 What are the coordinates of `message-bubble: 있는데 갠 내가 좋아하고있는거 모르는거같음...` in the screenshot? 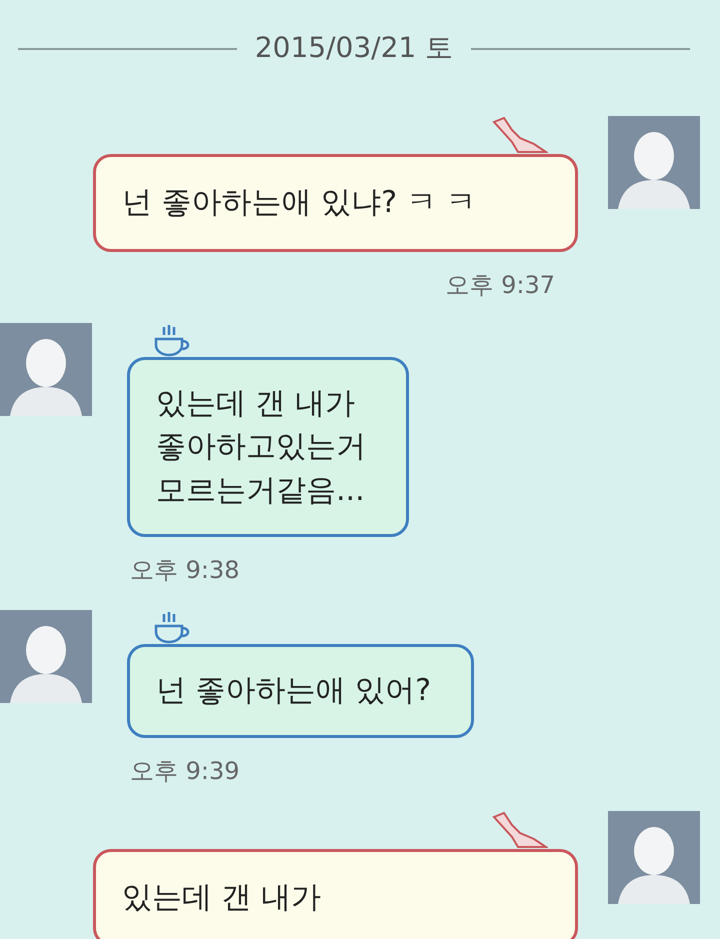 It's located at (268, 446).